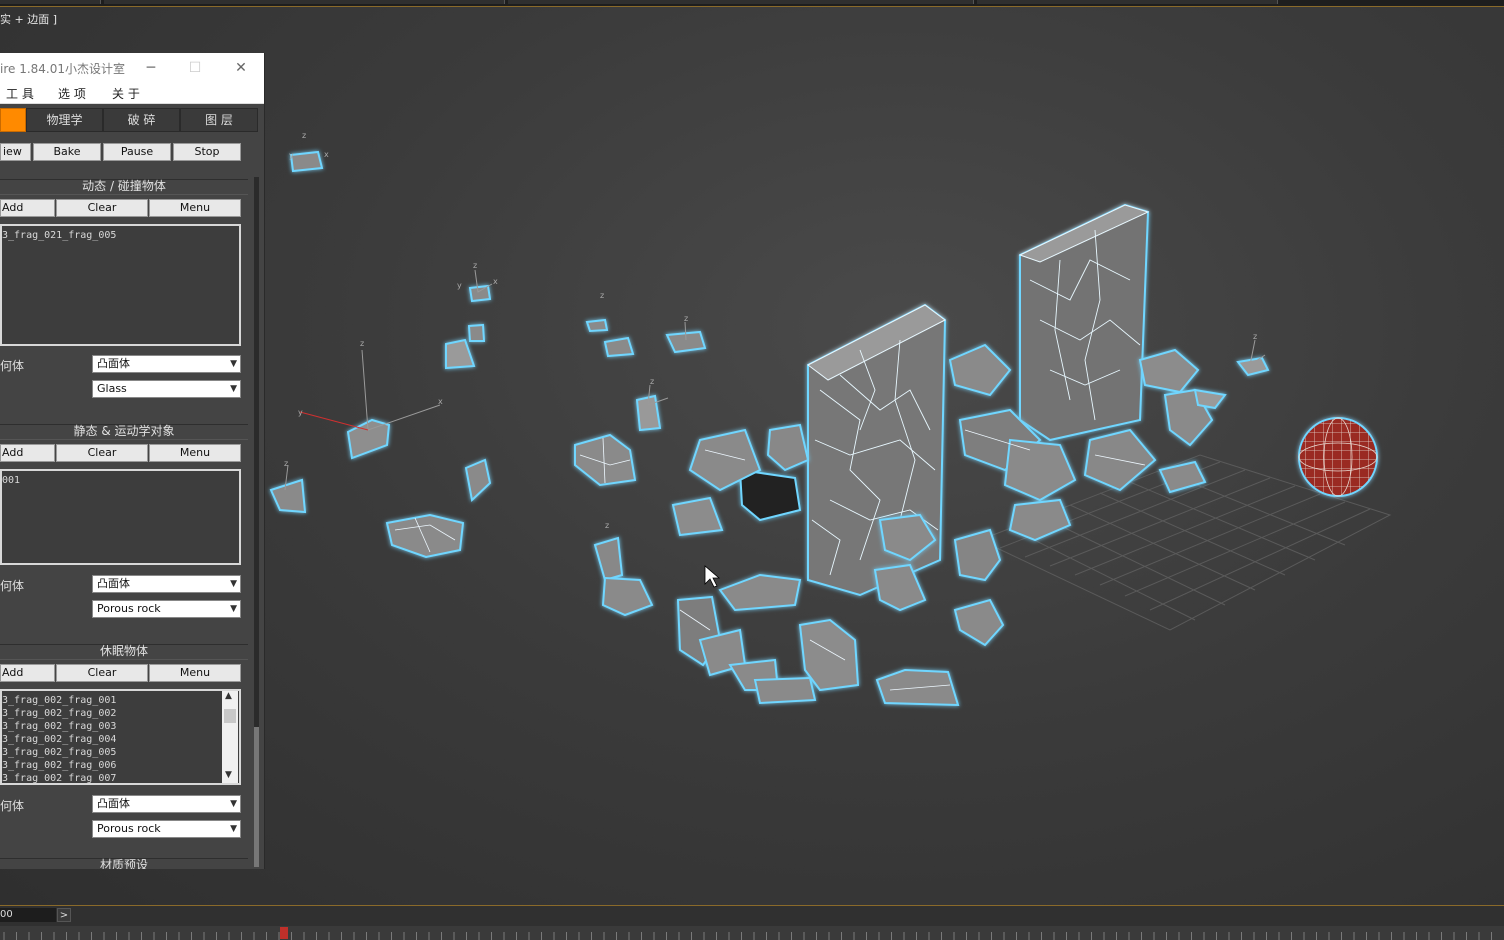  What do you see at coordinates (27, 673) in the screenshot?
I see `sleep-add-button: Add` at bounding box center [27, 673].